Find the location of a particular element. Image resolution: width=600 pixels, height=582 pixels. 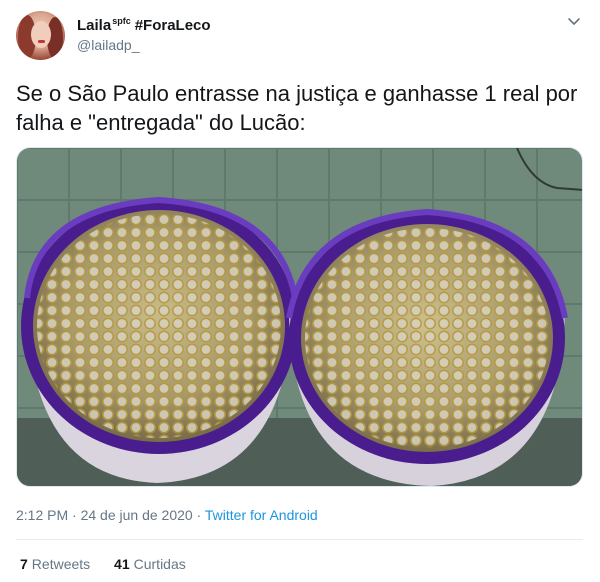

user-name-superscript: spfc is located at coordinates (121, 21).